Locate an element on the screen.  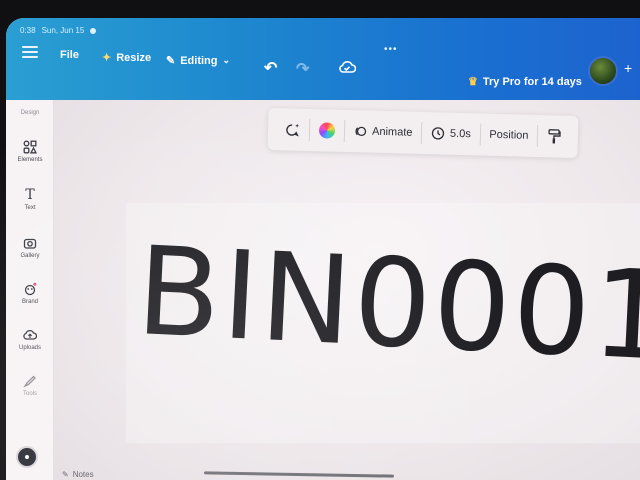
rail-item-tools: Tools is located at coordinates (30, 385).